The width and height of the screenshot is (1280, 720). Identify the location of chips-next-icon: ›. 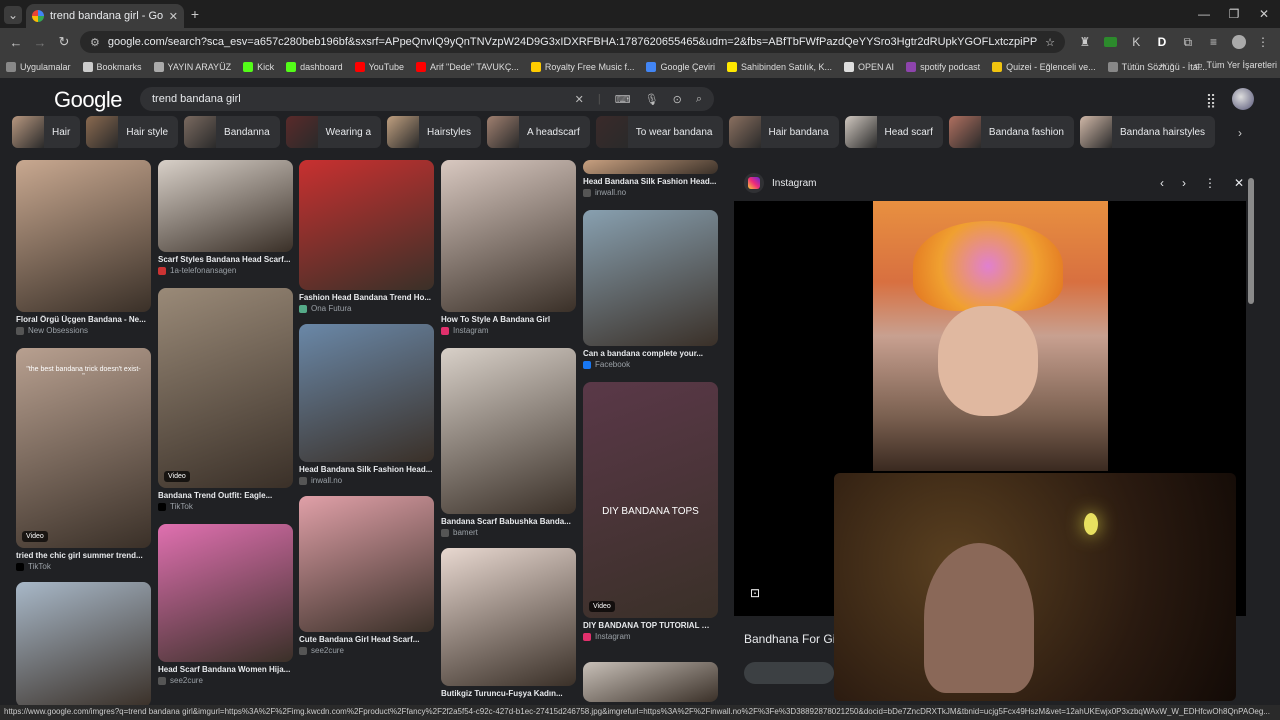
(1240, 133).